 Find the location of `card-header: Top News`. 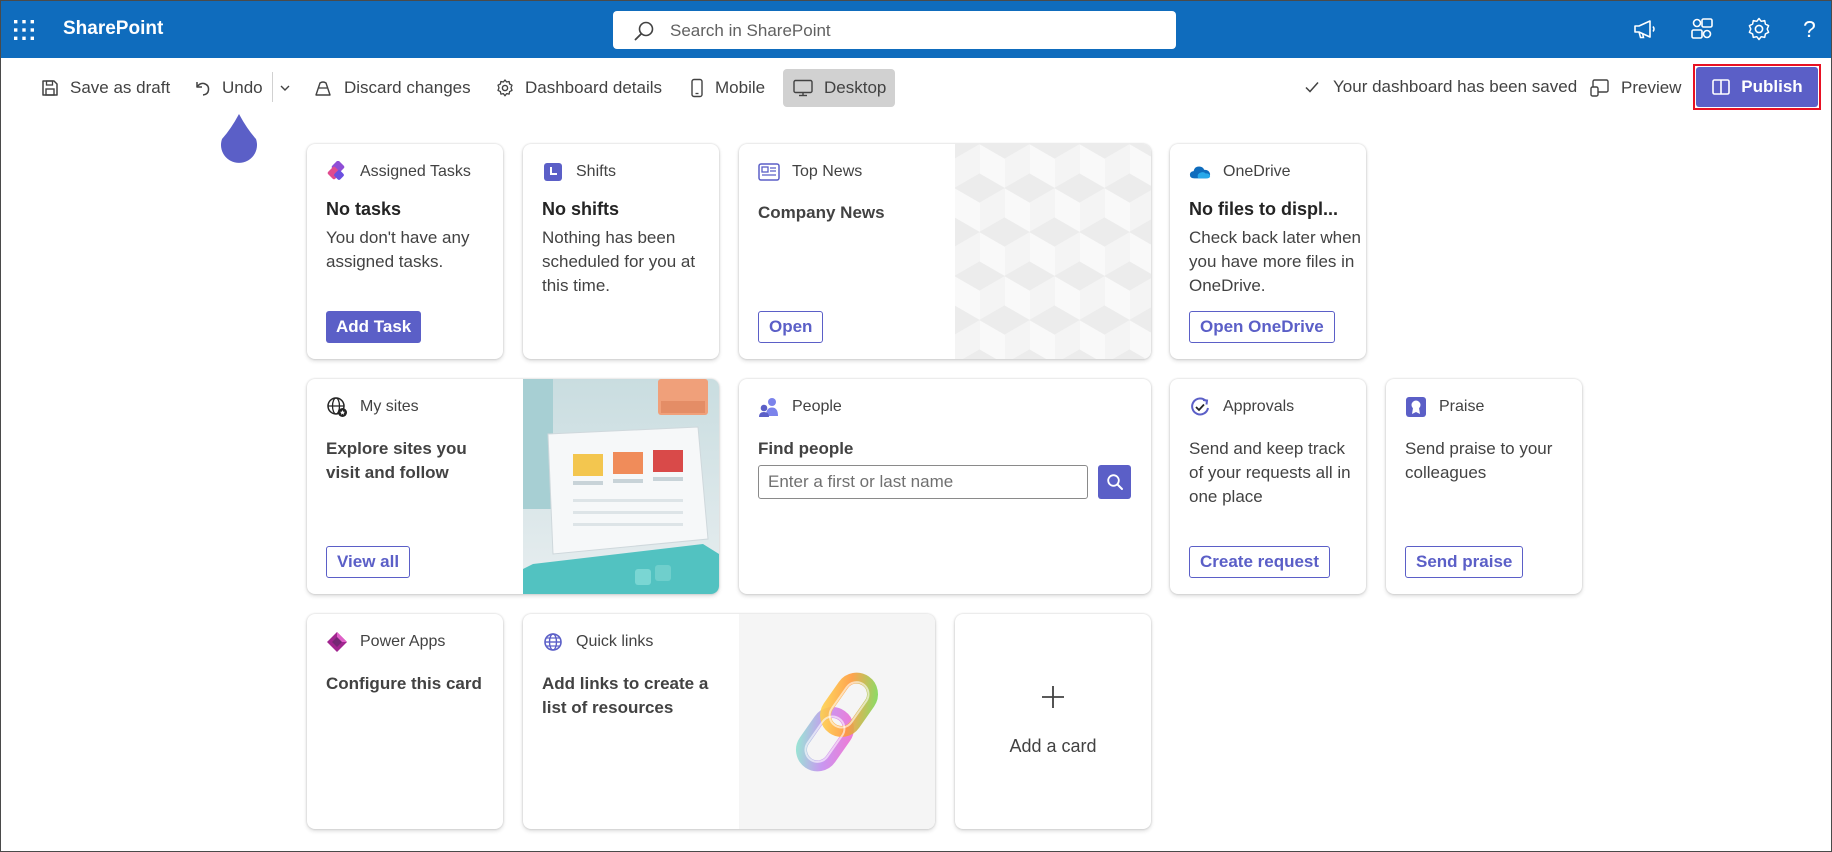

card-header: Top News is located at coordinates (810, 172).